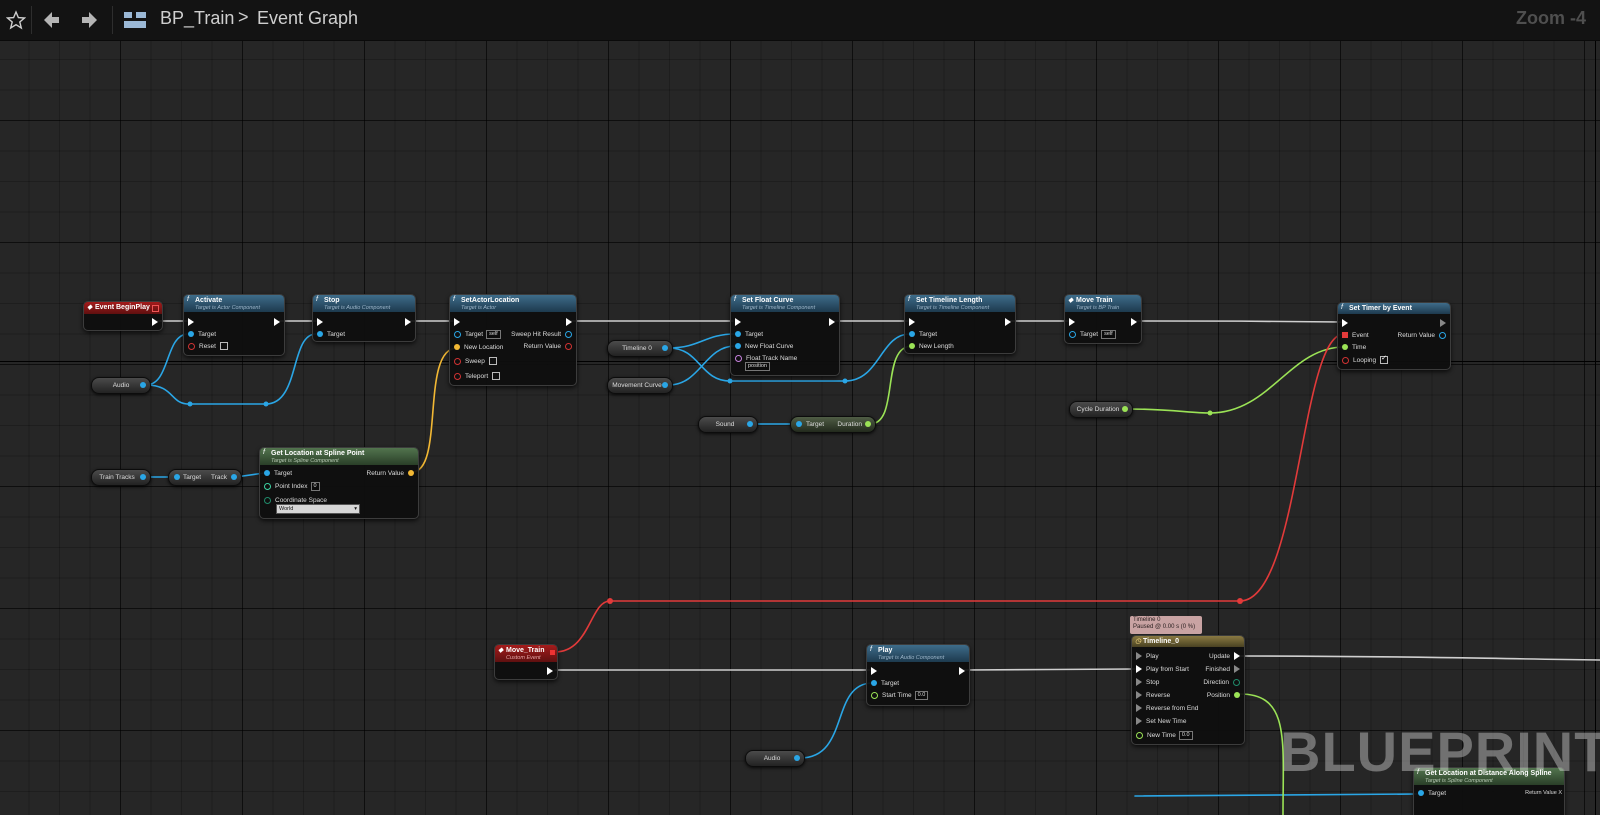 The width and height of the screenshot is (1600, 815). What do you see at coordinates (292, 486) in the screenshot?
I see `point-index-pin: Point Index 0` at bounding box center [292, 486].